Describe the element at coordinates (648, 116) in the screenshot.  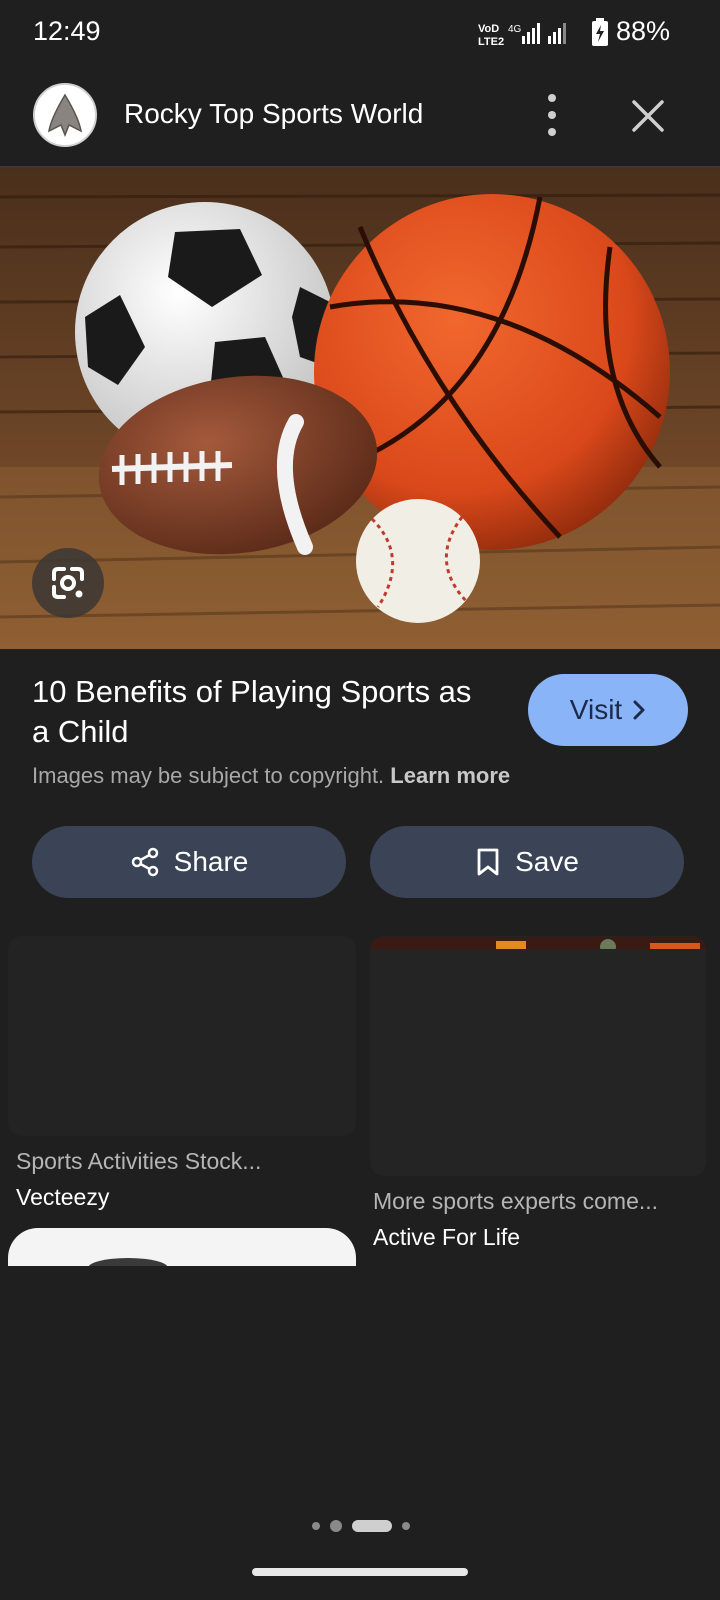
I see `close-icon` at that location.